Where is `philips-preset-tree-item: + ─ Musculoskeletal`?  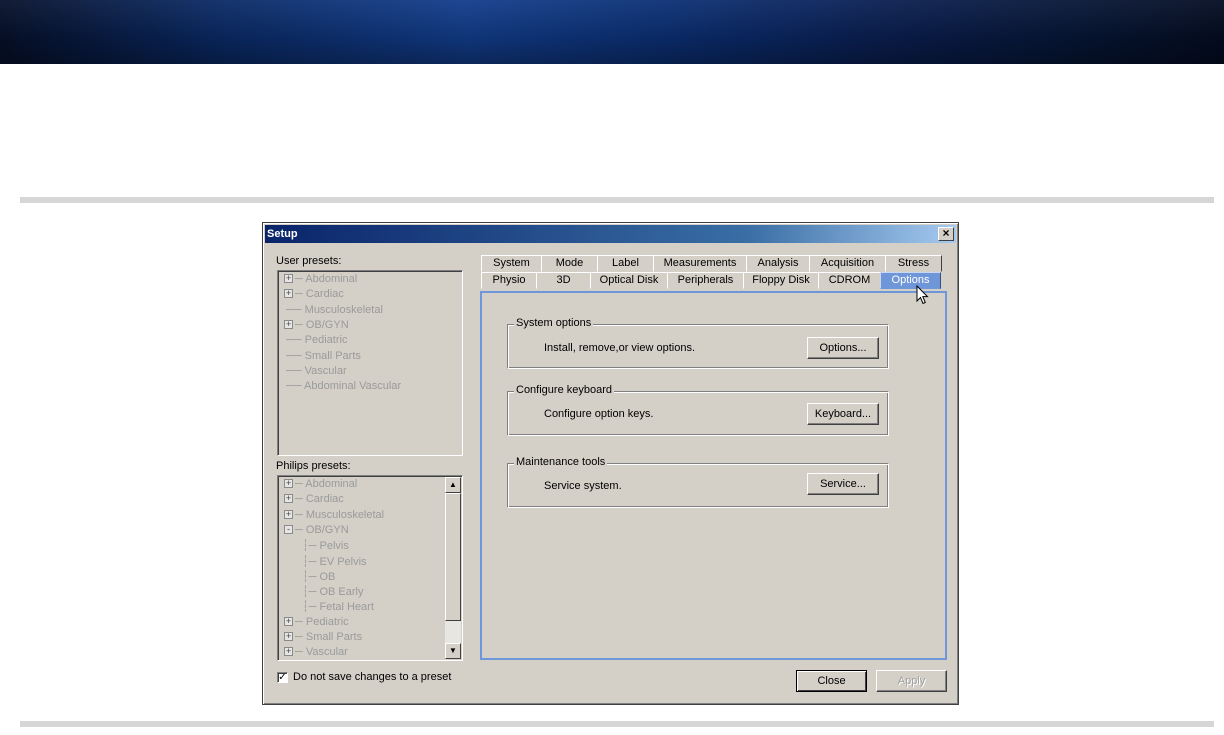
philips-preset-tree-item: + ─ Musculoskeletal is located at coordinates (334, 516).